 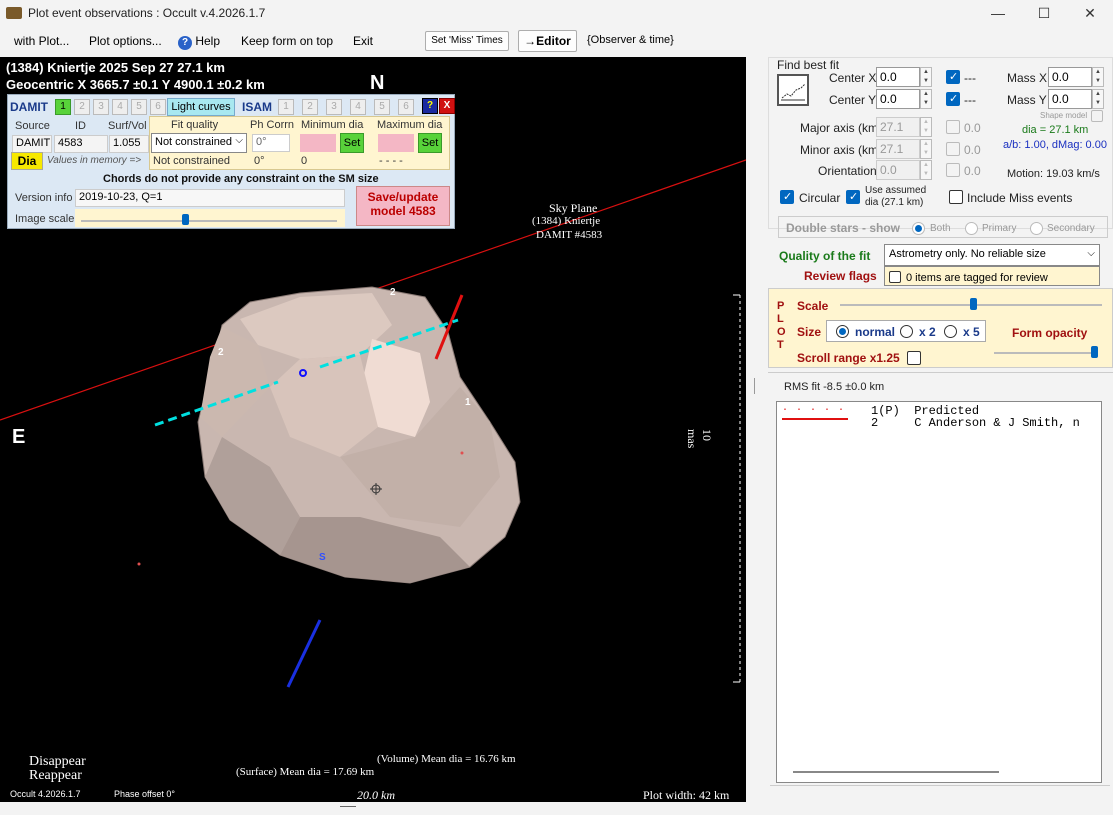 I want to click on isam-model-1: 1, so click(x=286, y=107).